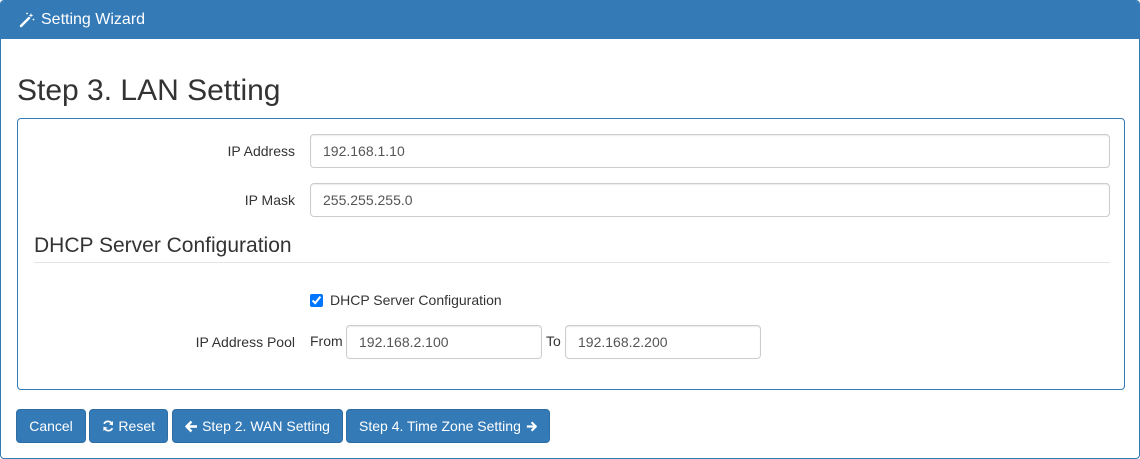 The width and height of the screenshot is (1140, 459). What do you see at coordinates (108, 426) in the screenshot?
I see `refresh-icon` at bounding box center [108, 426].